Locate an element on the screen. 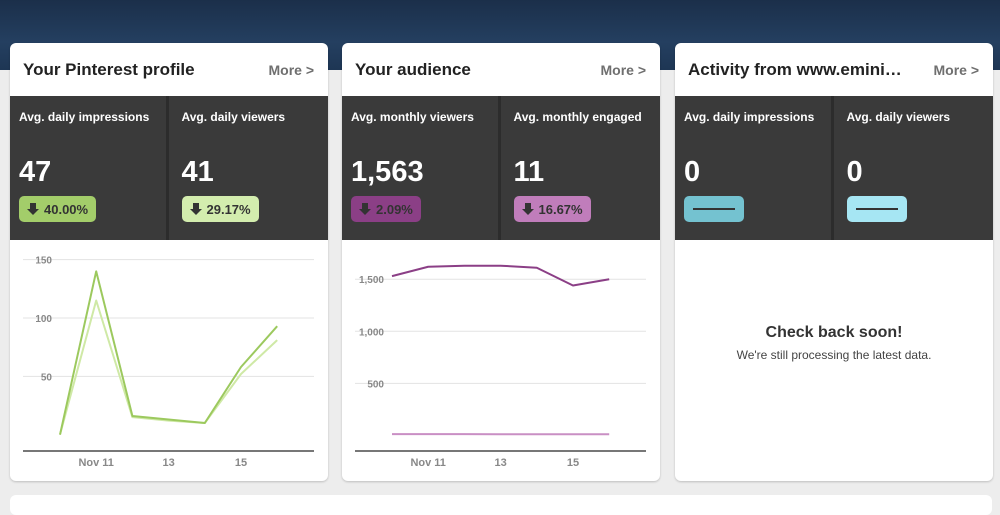 The height and width of the screenshot is (515, 1000). y-tick-label: 1,000 is located at coordinates (371, 332).